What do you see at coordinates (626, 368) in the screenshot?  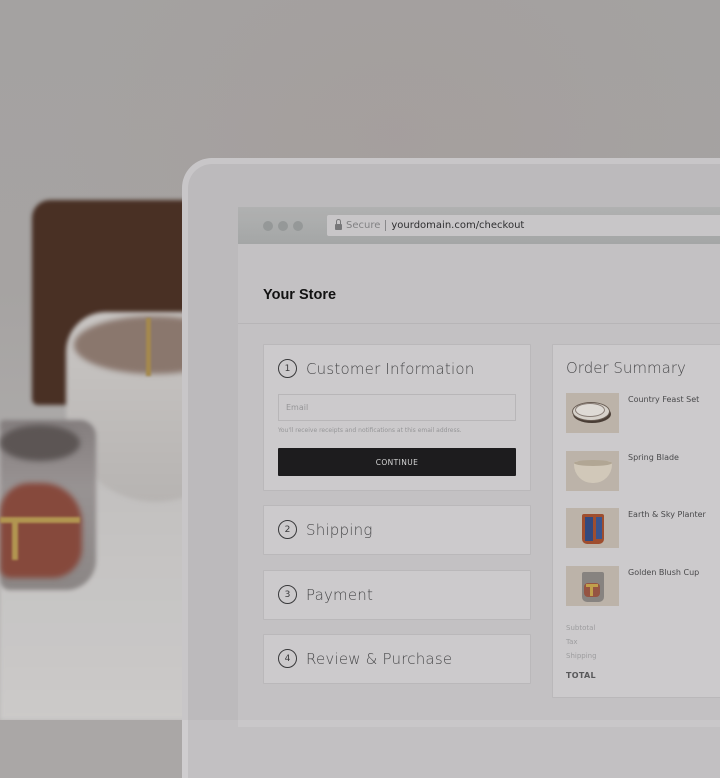 I see `order-summary-title: Order Summary` at bounding box center [626, 368].